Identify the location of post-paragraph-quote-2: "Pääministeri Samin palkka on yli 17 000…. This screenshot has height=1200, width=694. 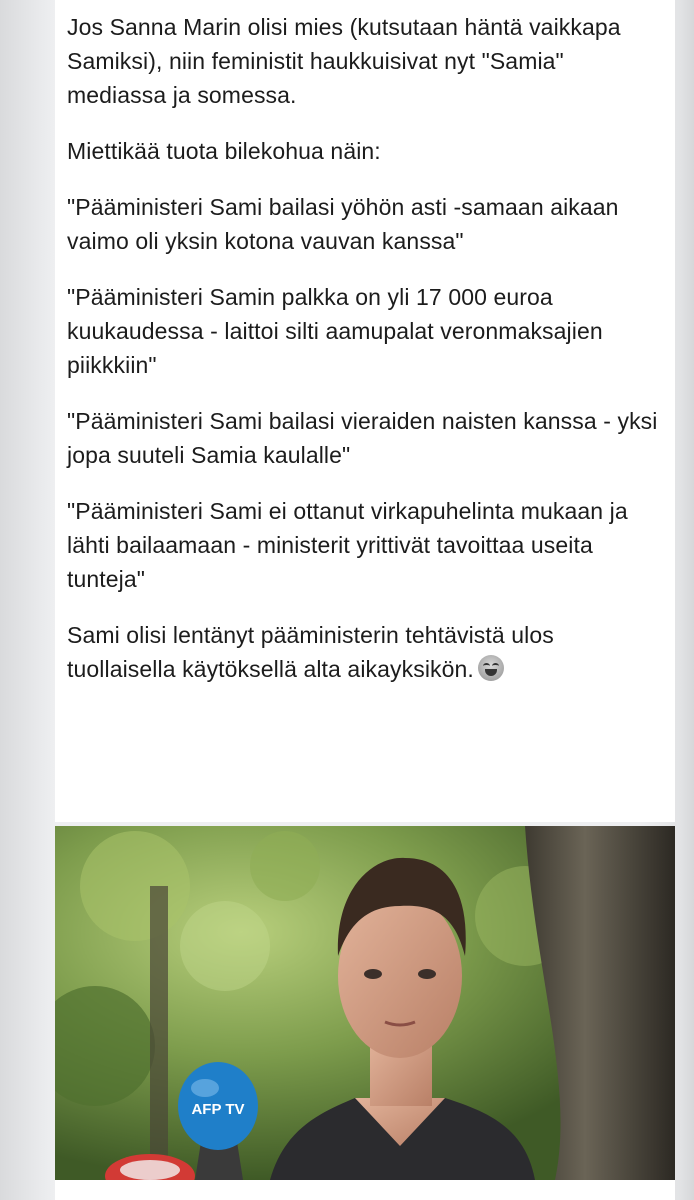
(335, 331).